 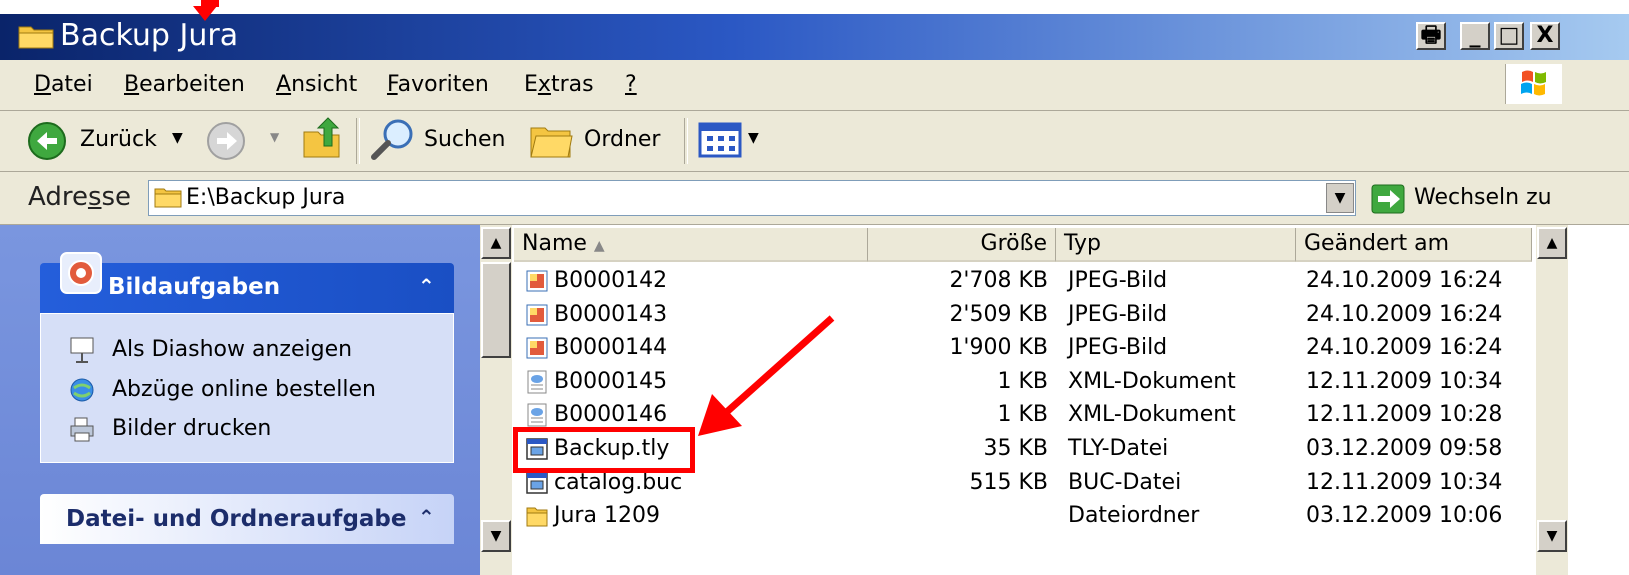 What do you see at coordinates (1414, 245) in the screenshot?
I see `column-header-modified: Geändert am` at bounding box center [1414, 245].